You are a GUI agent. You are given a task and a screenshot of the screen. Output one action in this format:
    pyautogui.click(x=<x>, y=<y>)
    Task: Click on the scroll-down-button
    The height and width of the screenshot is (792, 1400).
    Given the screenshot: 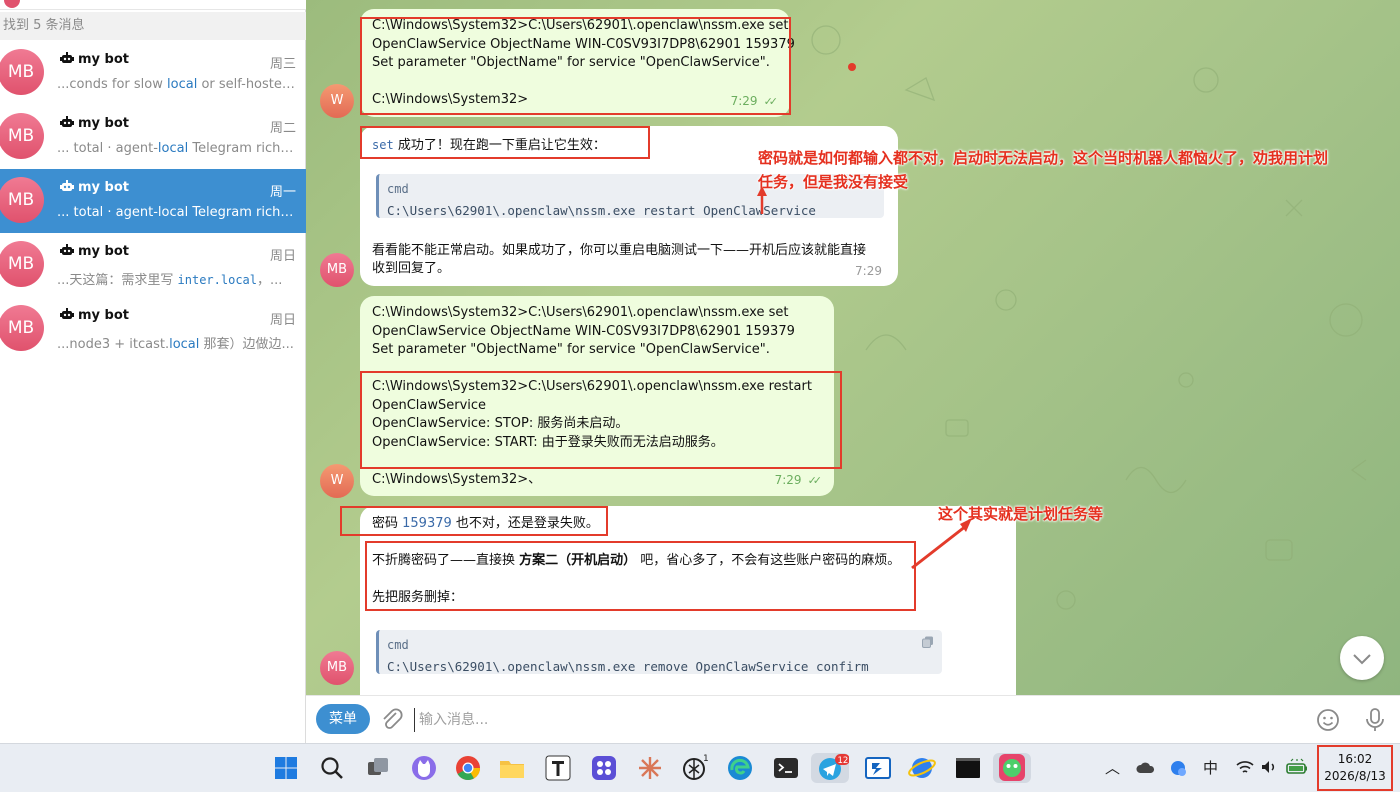 What is the action you would take?
    pyautogui.click(x=1362, y=658)
    